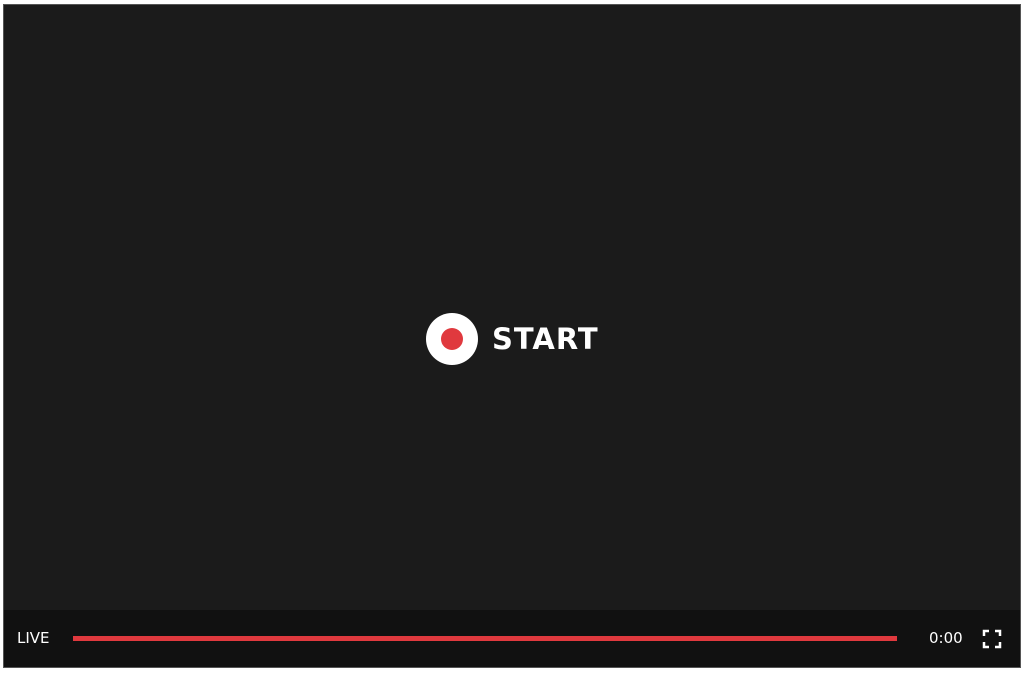 This screenshot has height=674, width=1032. What do you see at coordinates (946, 638) in the screenshot?
I see `time-display: 0:00` at bounding box center [946, 638].